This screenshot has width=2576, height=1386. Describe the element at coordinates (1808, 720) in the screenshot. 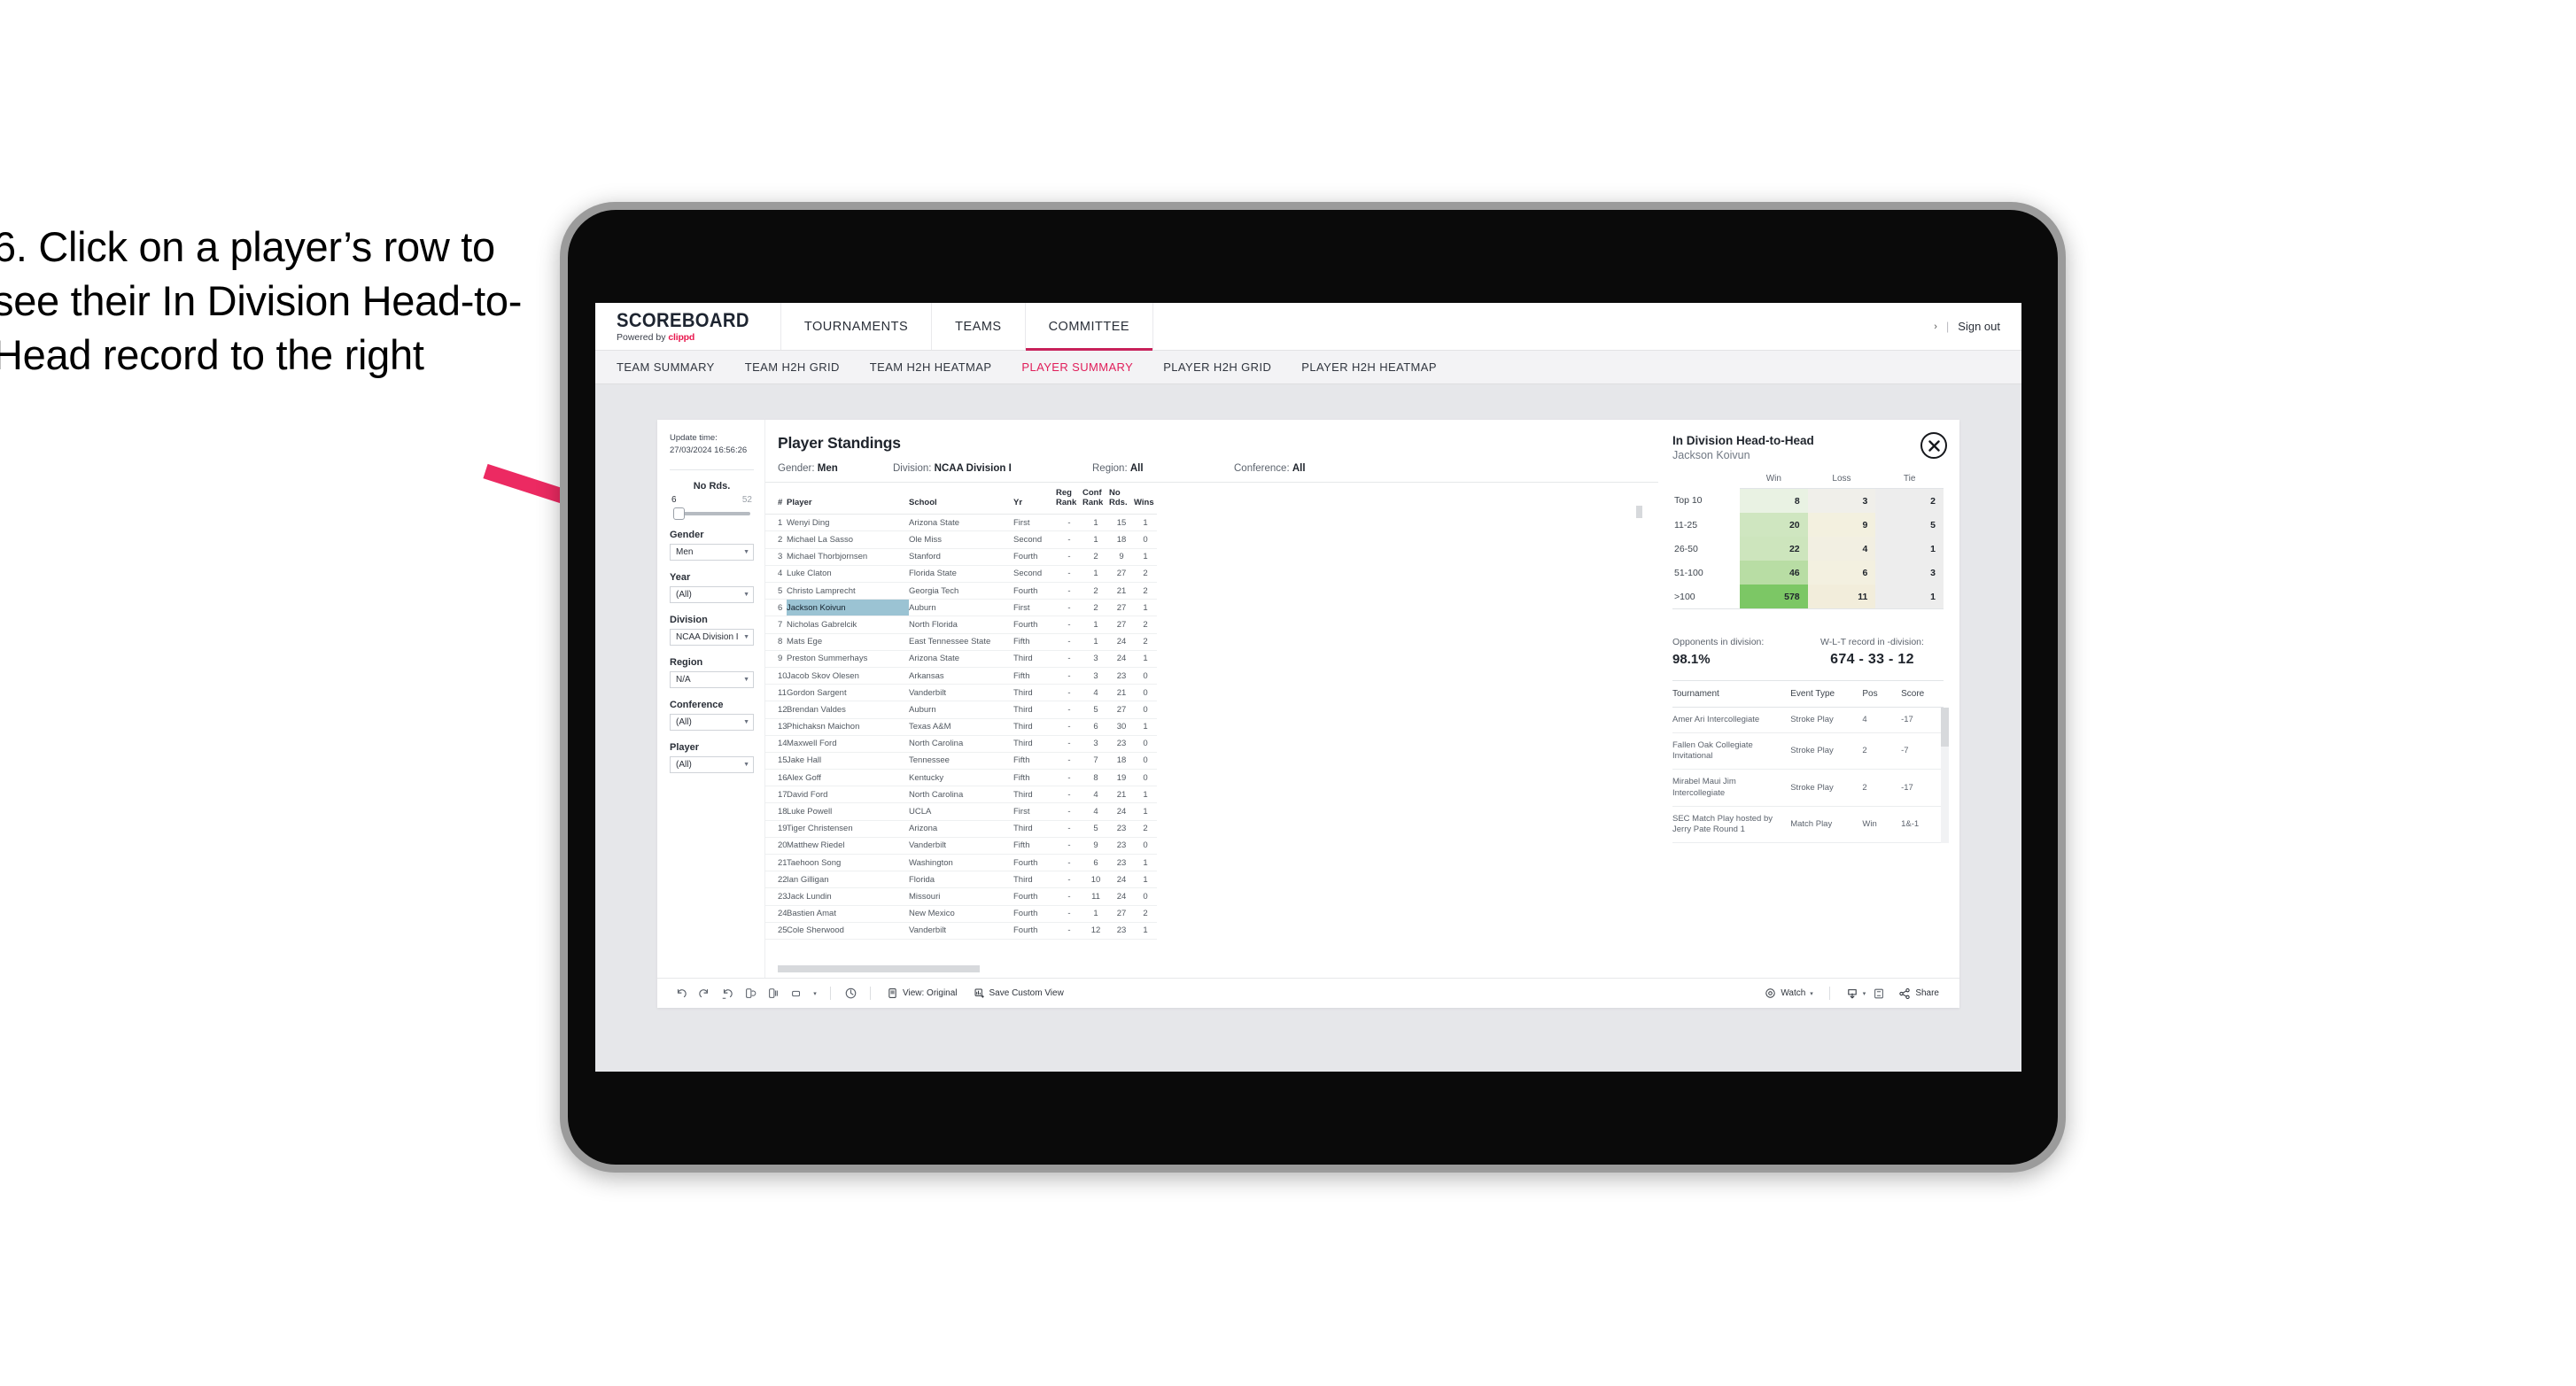

I see `tournament-row: Amer Ari Intercollegiate Stroke Play 4 -17` at that location.